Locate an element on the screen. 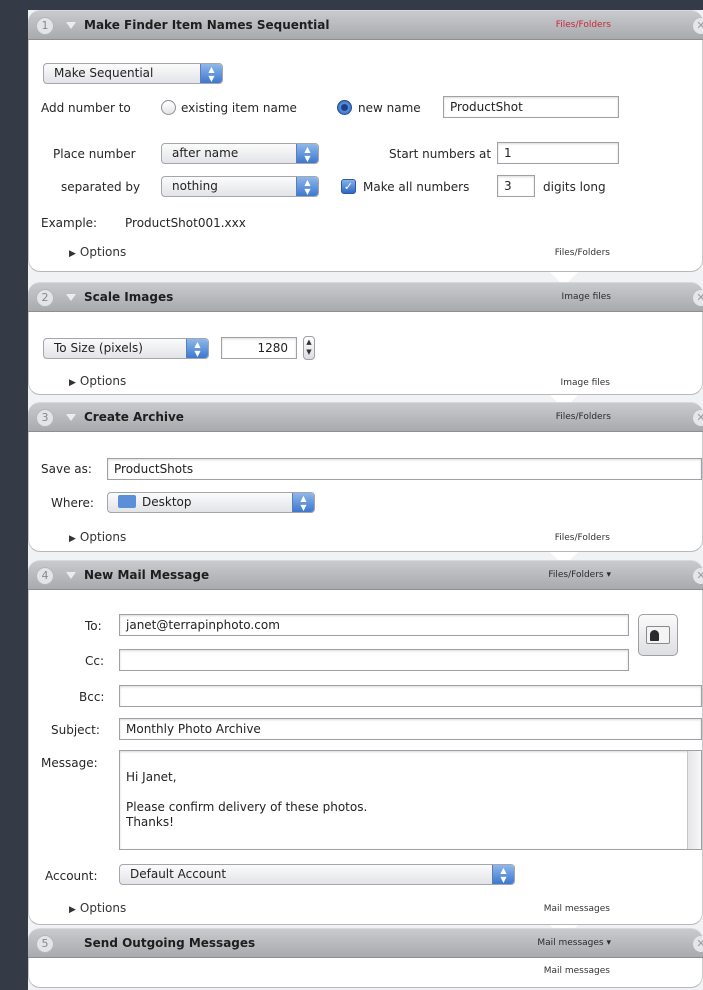  action-number-badge: 1 is located at coordinates (45, 26).